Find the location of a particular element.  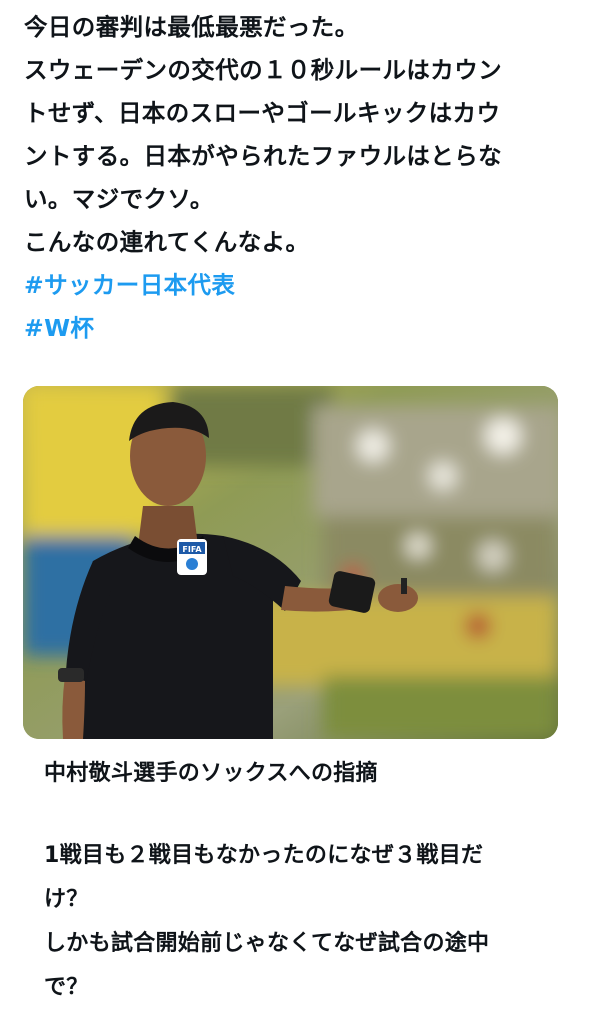

quote-line: しかも試合開始前じゃなくてなぜ試合の途中 is located at coordinates (267, 943).